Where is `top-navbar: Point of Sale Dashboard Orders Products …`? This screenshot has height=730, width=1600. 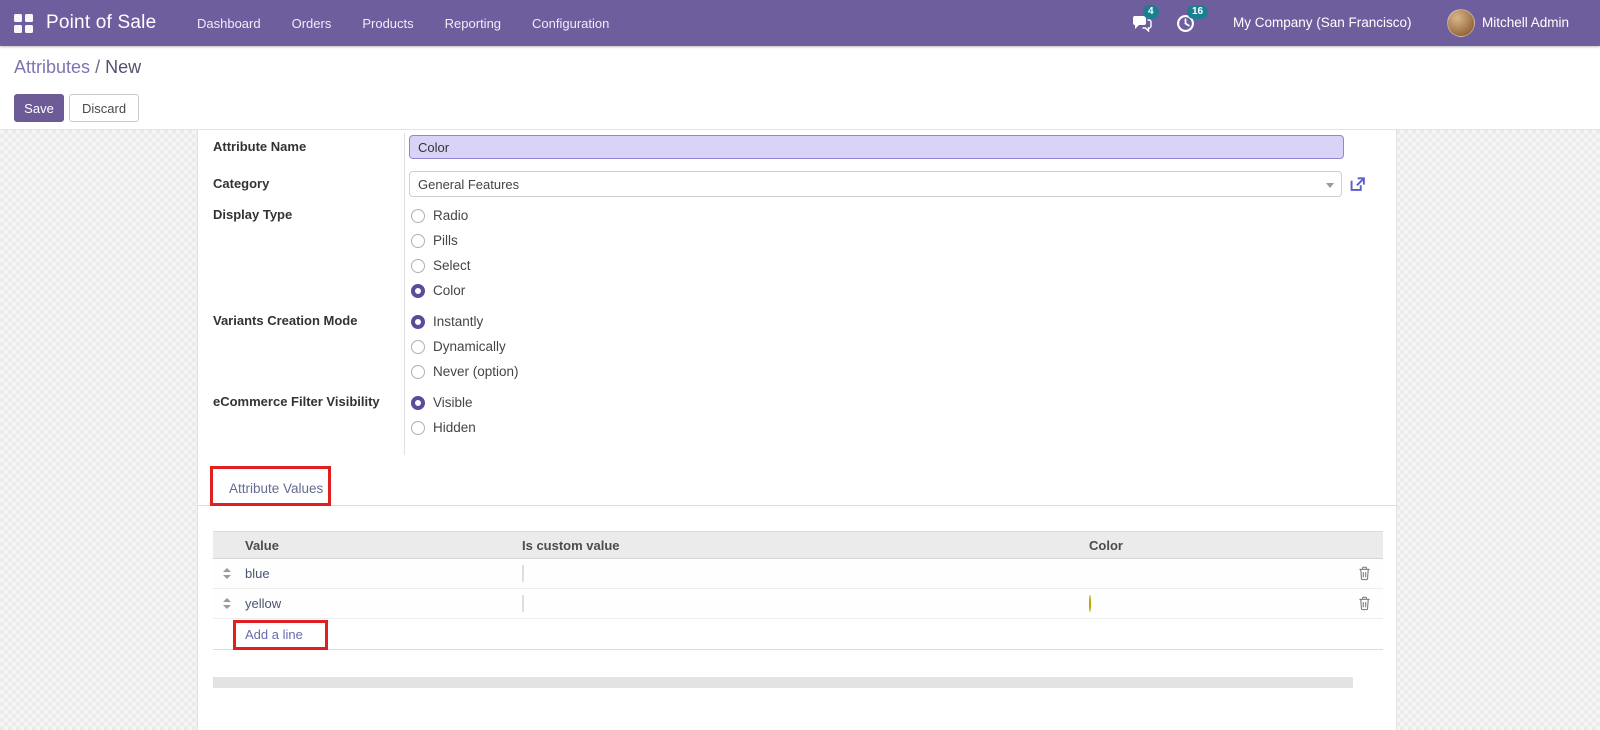
top-navbar: Point of Sale Dashboard Orders Products … is located at coordinates (800, 23).